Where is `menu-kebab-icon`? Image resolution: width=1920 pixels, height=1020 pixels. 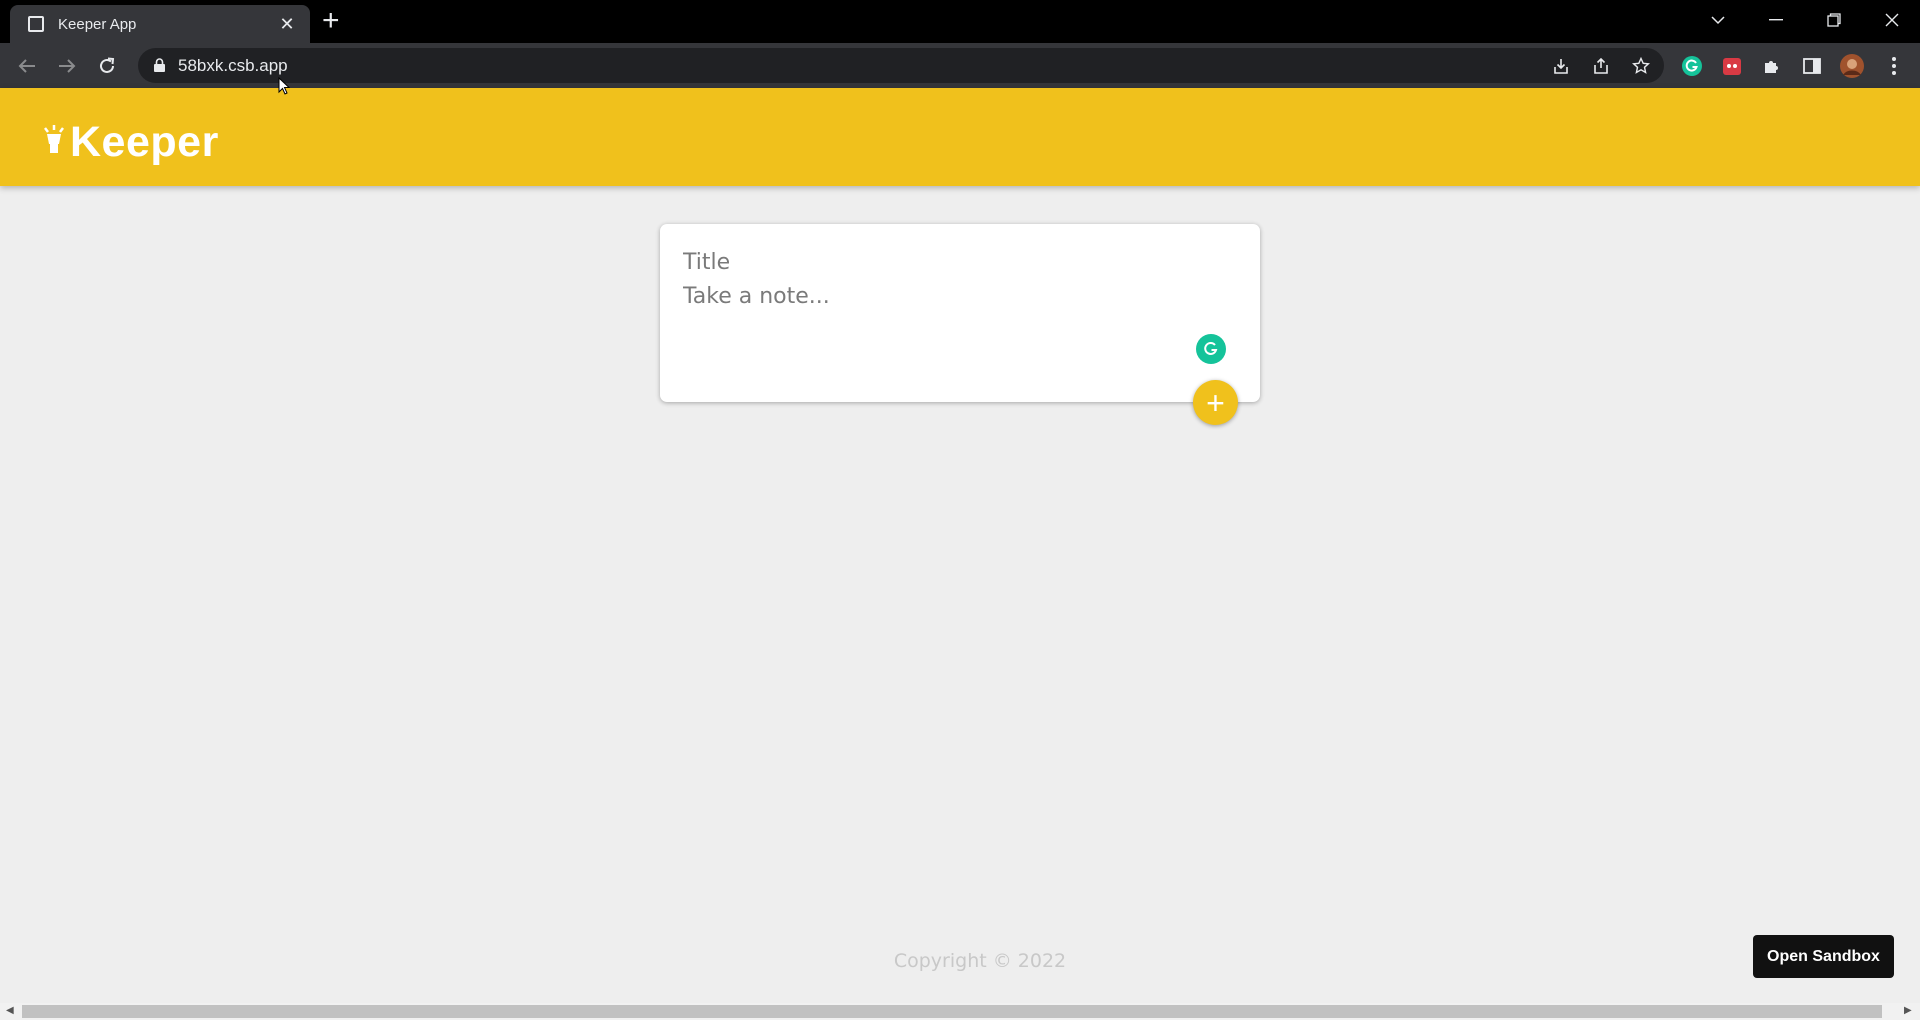
menu-kebab-icon is located at coordinates (1894, 66).